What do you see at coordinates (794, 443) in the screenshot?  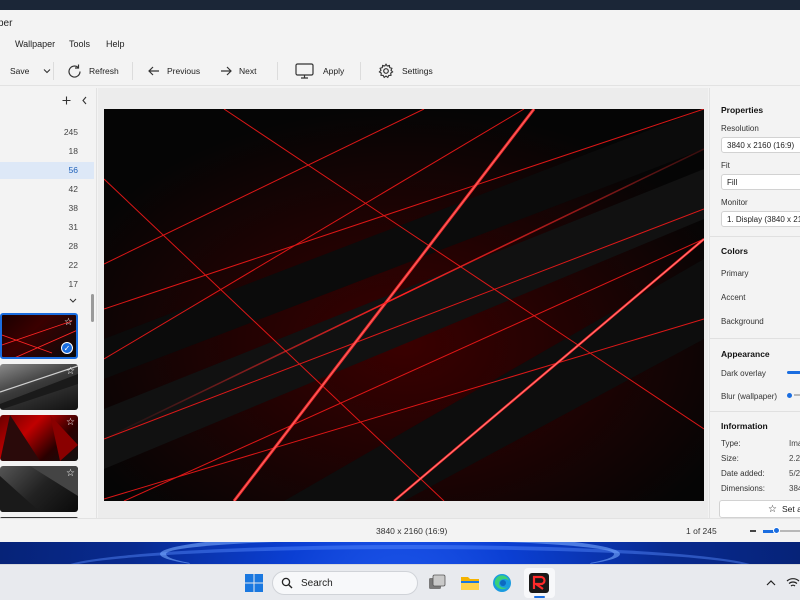 I see `type-value: Ima` at bounding box center [794, 443].